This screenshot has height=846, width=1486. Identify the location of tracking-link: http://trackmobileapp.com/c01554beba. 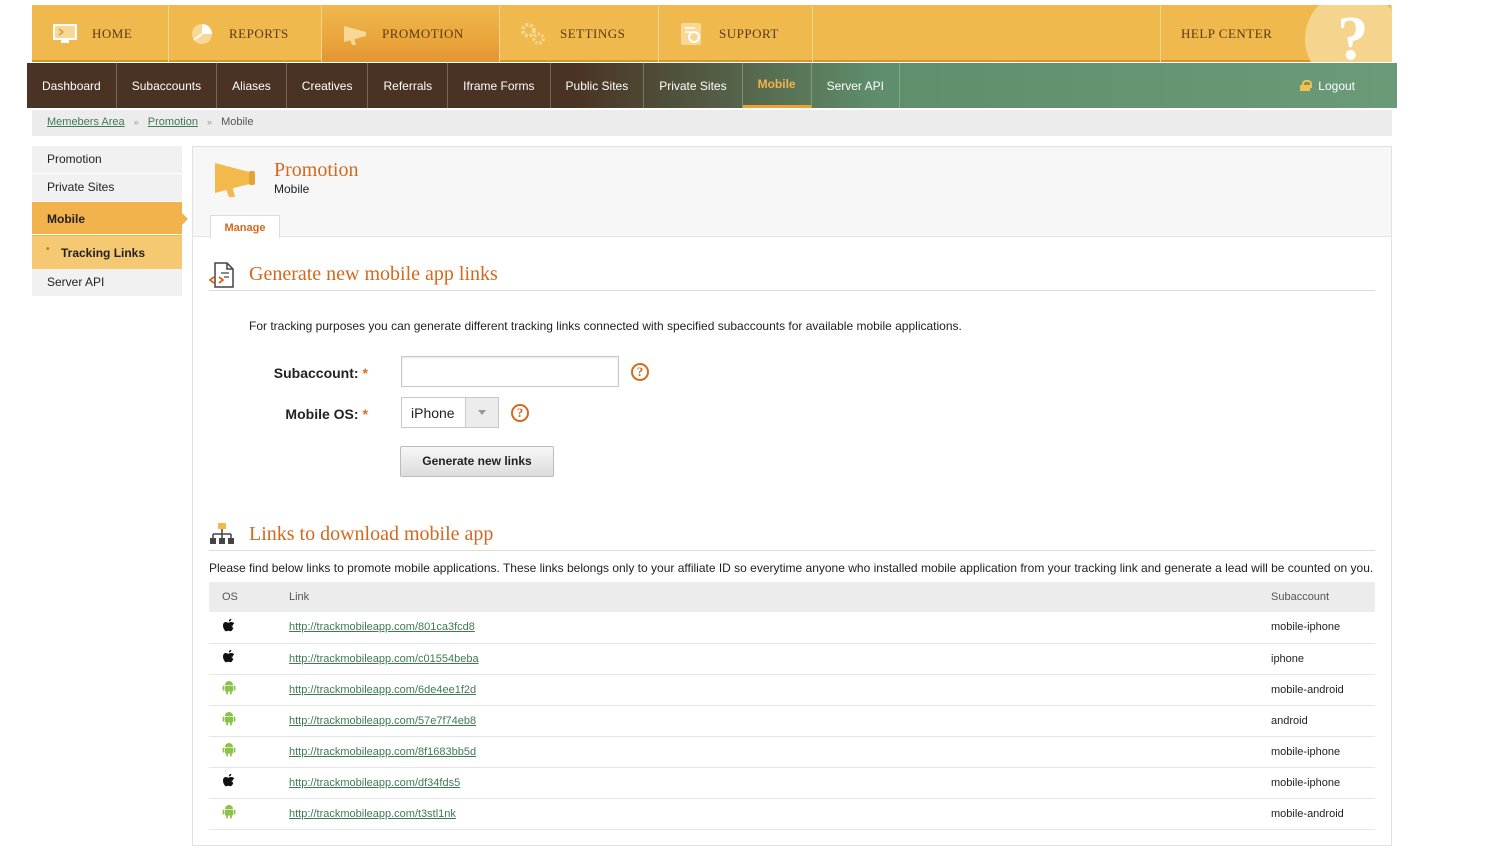
(384, 659).